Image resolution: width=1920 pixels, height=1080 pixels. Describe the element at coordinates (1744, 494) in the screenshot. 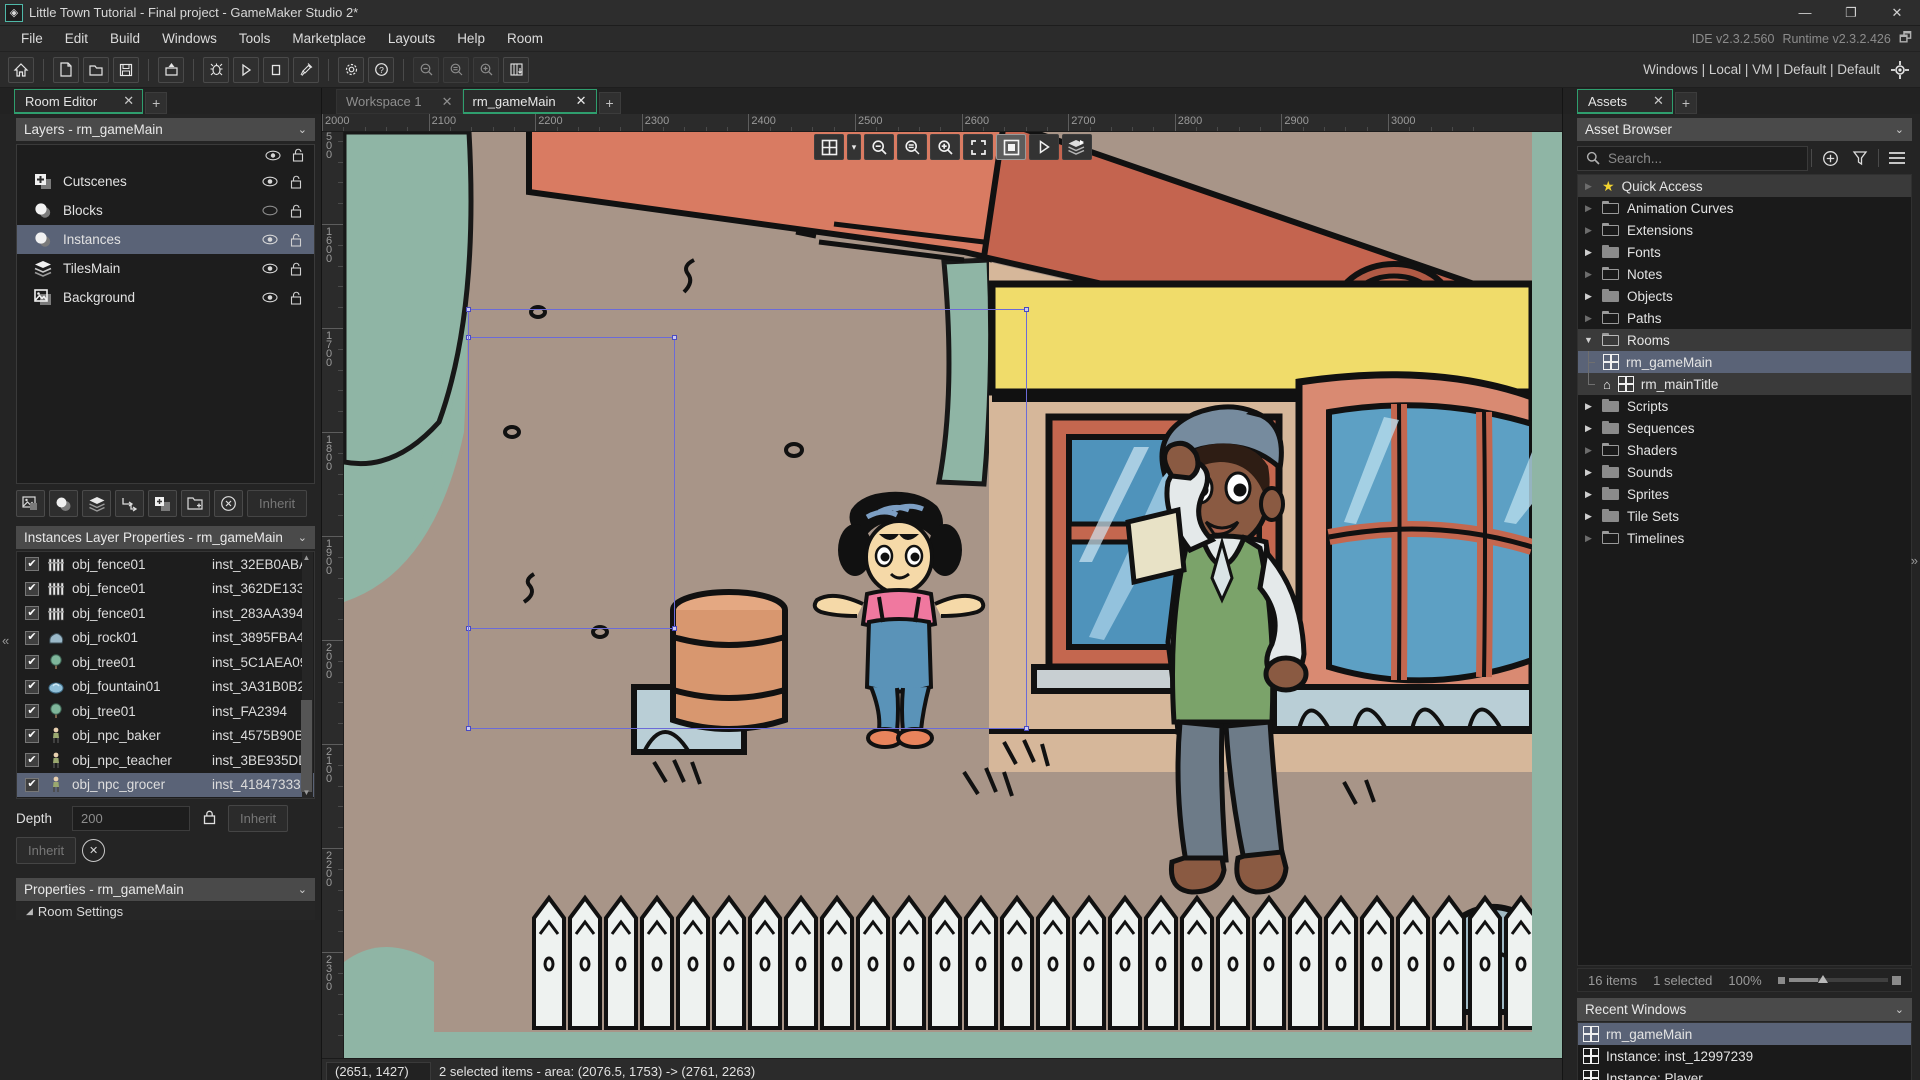

I see `asset-tree-node-sprites: ▶ Sprites` at that location.